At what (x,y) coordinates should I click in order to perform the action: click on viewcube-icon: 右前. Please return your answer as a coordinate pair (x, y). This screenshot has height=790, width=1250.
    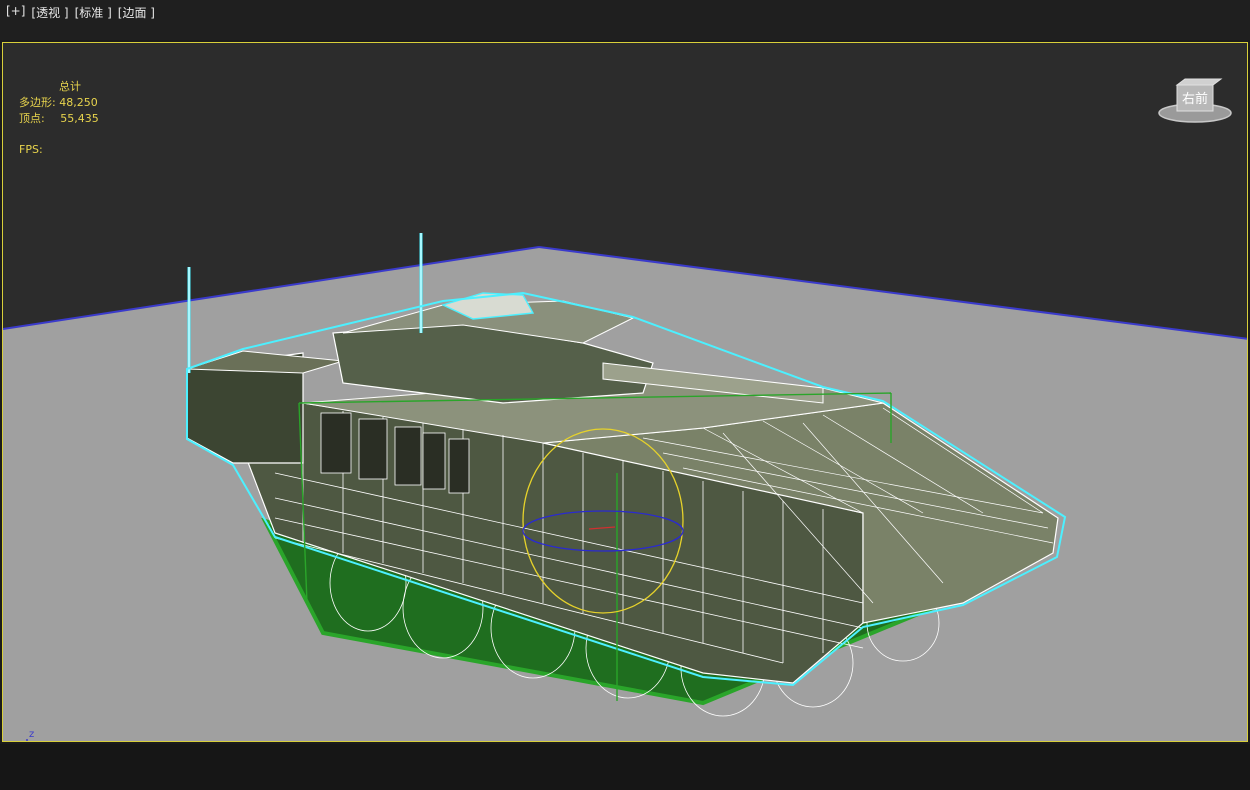
    Looking at the image, I should click on (1195, 101).